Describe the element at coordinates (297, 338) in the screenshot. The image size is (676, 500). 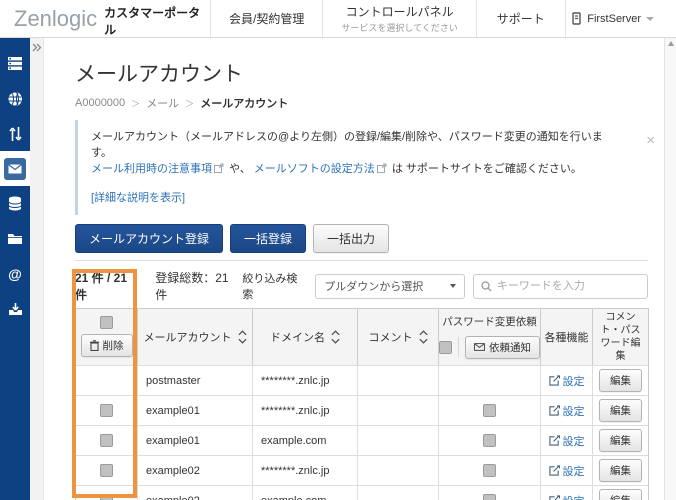
I see `column-label: ドメイン名` at that location.